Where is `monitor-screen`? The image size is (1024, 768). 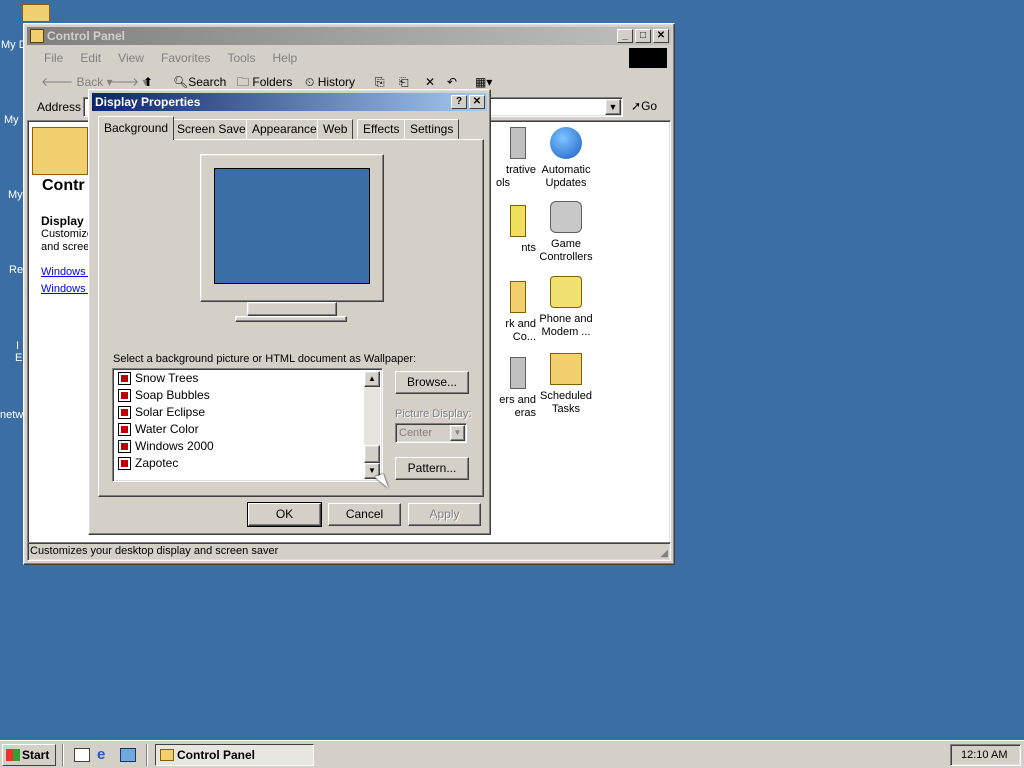 monitor-screen is located at coordinates (292, 226).